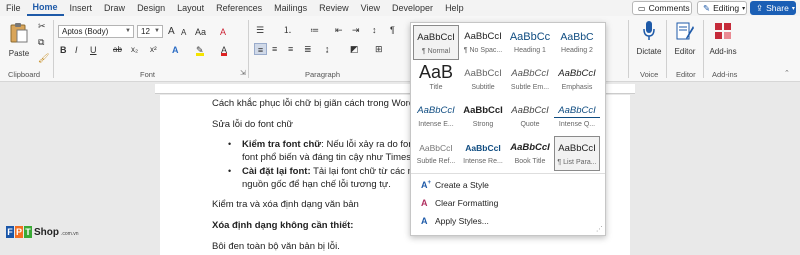 This screenshot has height=255, width=800. I want to click on editor-button: Editor, so click(685, 38).